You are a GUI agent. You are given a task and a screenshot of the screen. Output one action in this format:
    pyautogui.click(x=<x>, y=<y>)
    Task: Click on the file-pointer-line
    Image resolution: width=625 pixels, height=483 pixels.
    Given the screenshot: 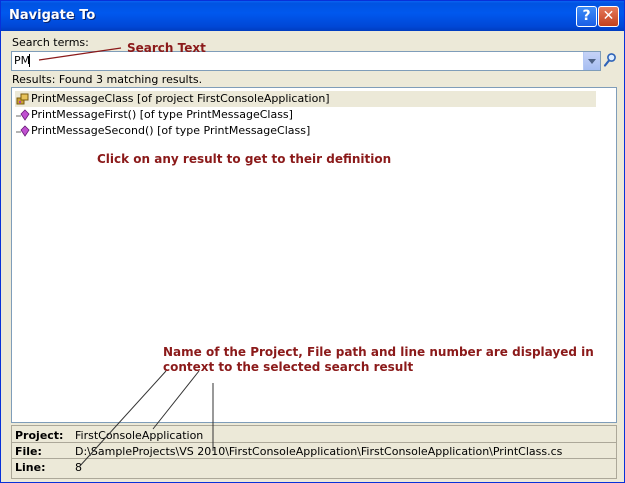 What is the action you would take?
    pyautogui.click(x=176, y=400)
    